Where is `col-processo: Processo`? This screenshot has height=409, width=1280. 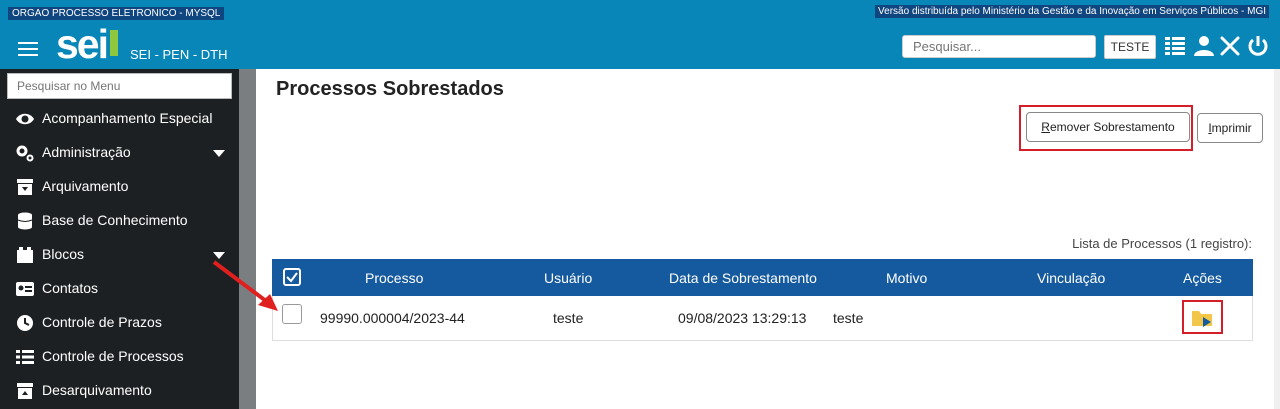 col-processo: Processo is located at coordinates (394, 278).